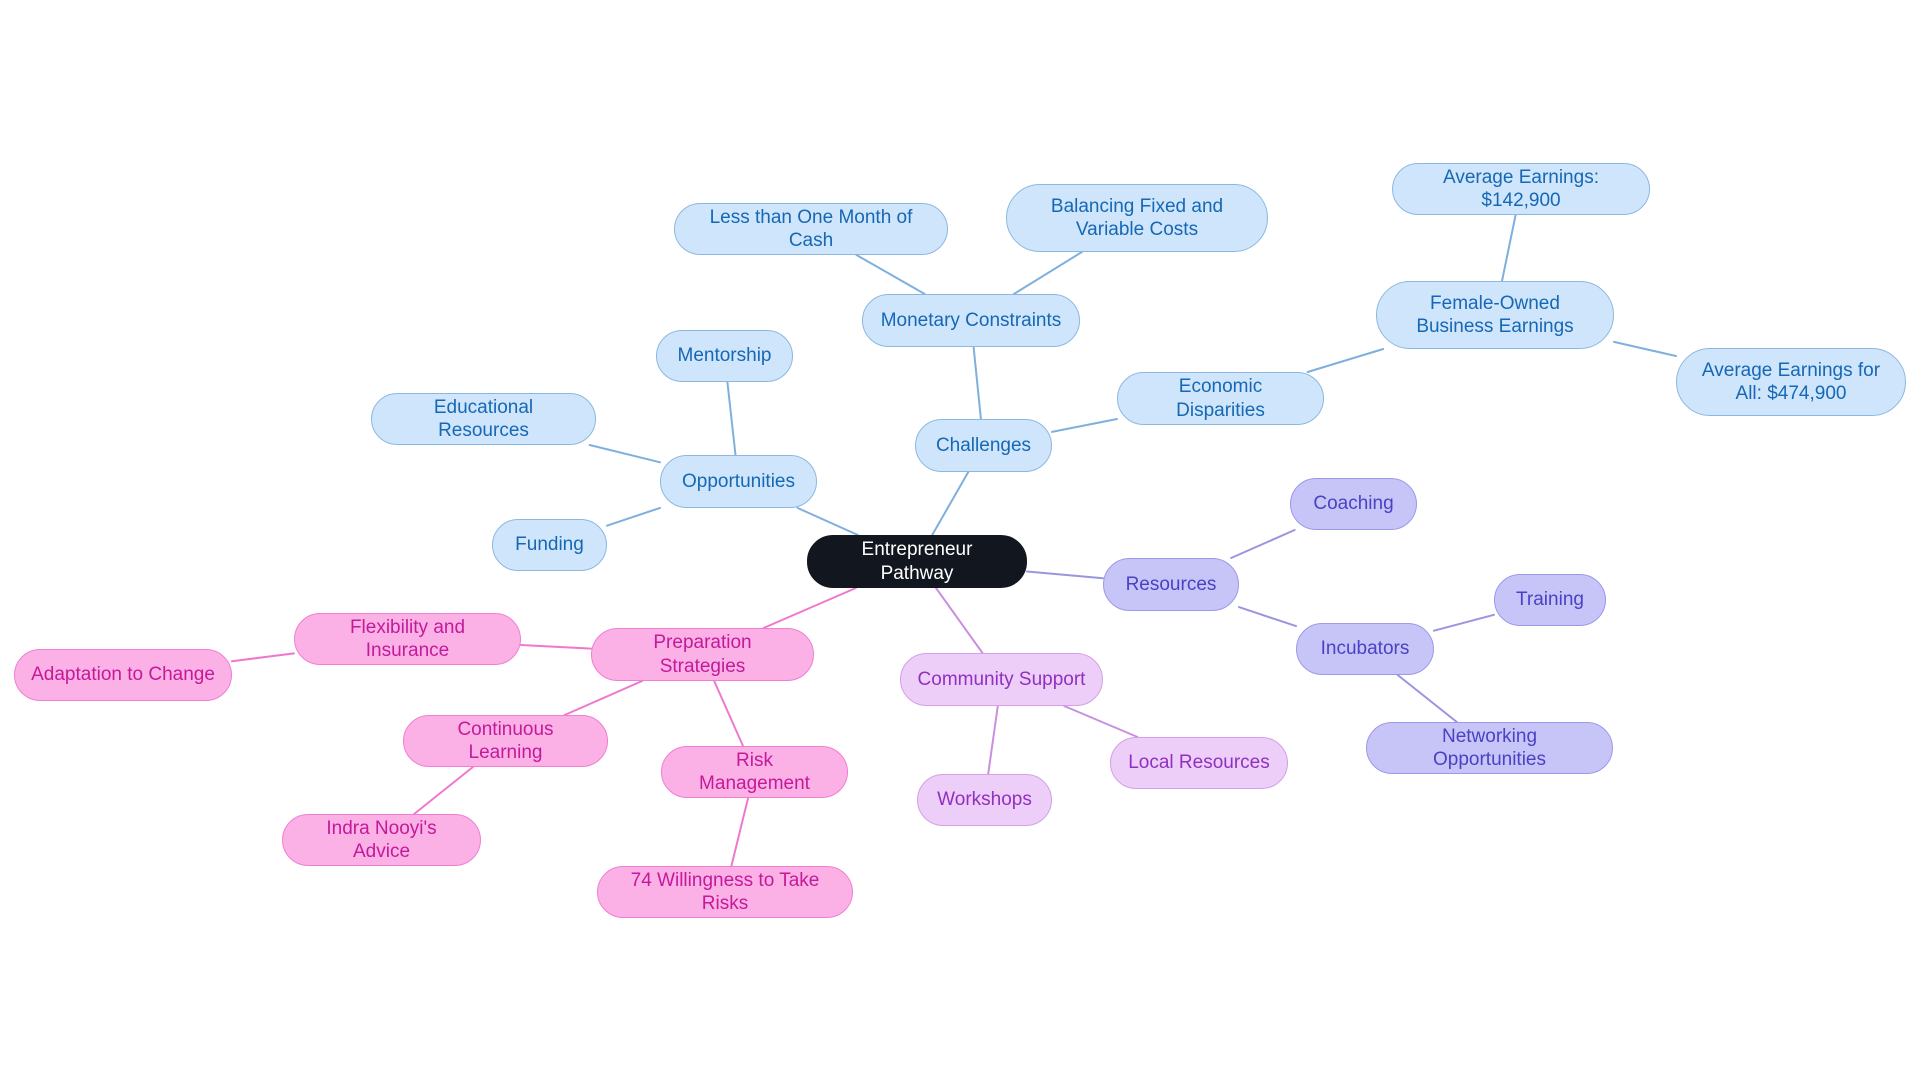 The height and width of the screenshot is (1083, 1920). What do you see at coordinates (950, 503) in the screenshot?
I see `mindmap-edge-root-to-challenges` at bounding box center [950, 503].